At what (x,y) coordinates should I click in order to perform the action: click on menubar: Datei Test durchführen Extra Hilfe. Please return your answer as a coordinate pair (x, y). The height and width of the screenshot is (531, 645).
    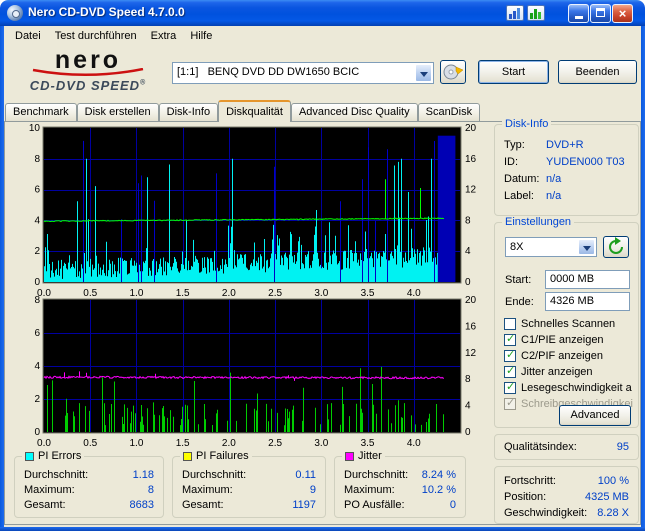
    Looking at the image, I should click on (322, 36).